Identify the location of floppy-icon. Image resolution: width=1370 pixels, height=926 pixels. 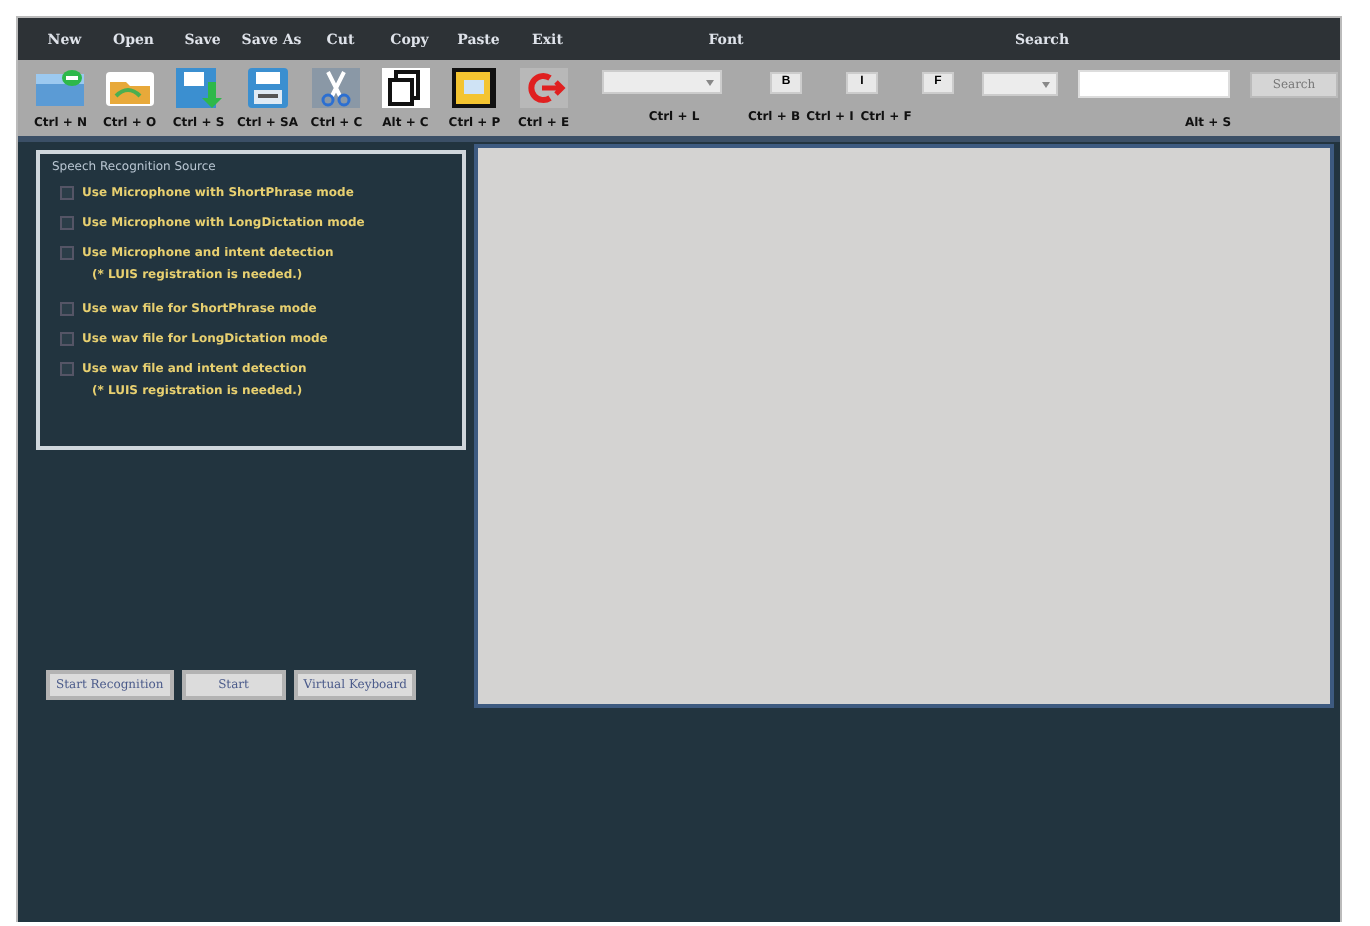
(198, 88).